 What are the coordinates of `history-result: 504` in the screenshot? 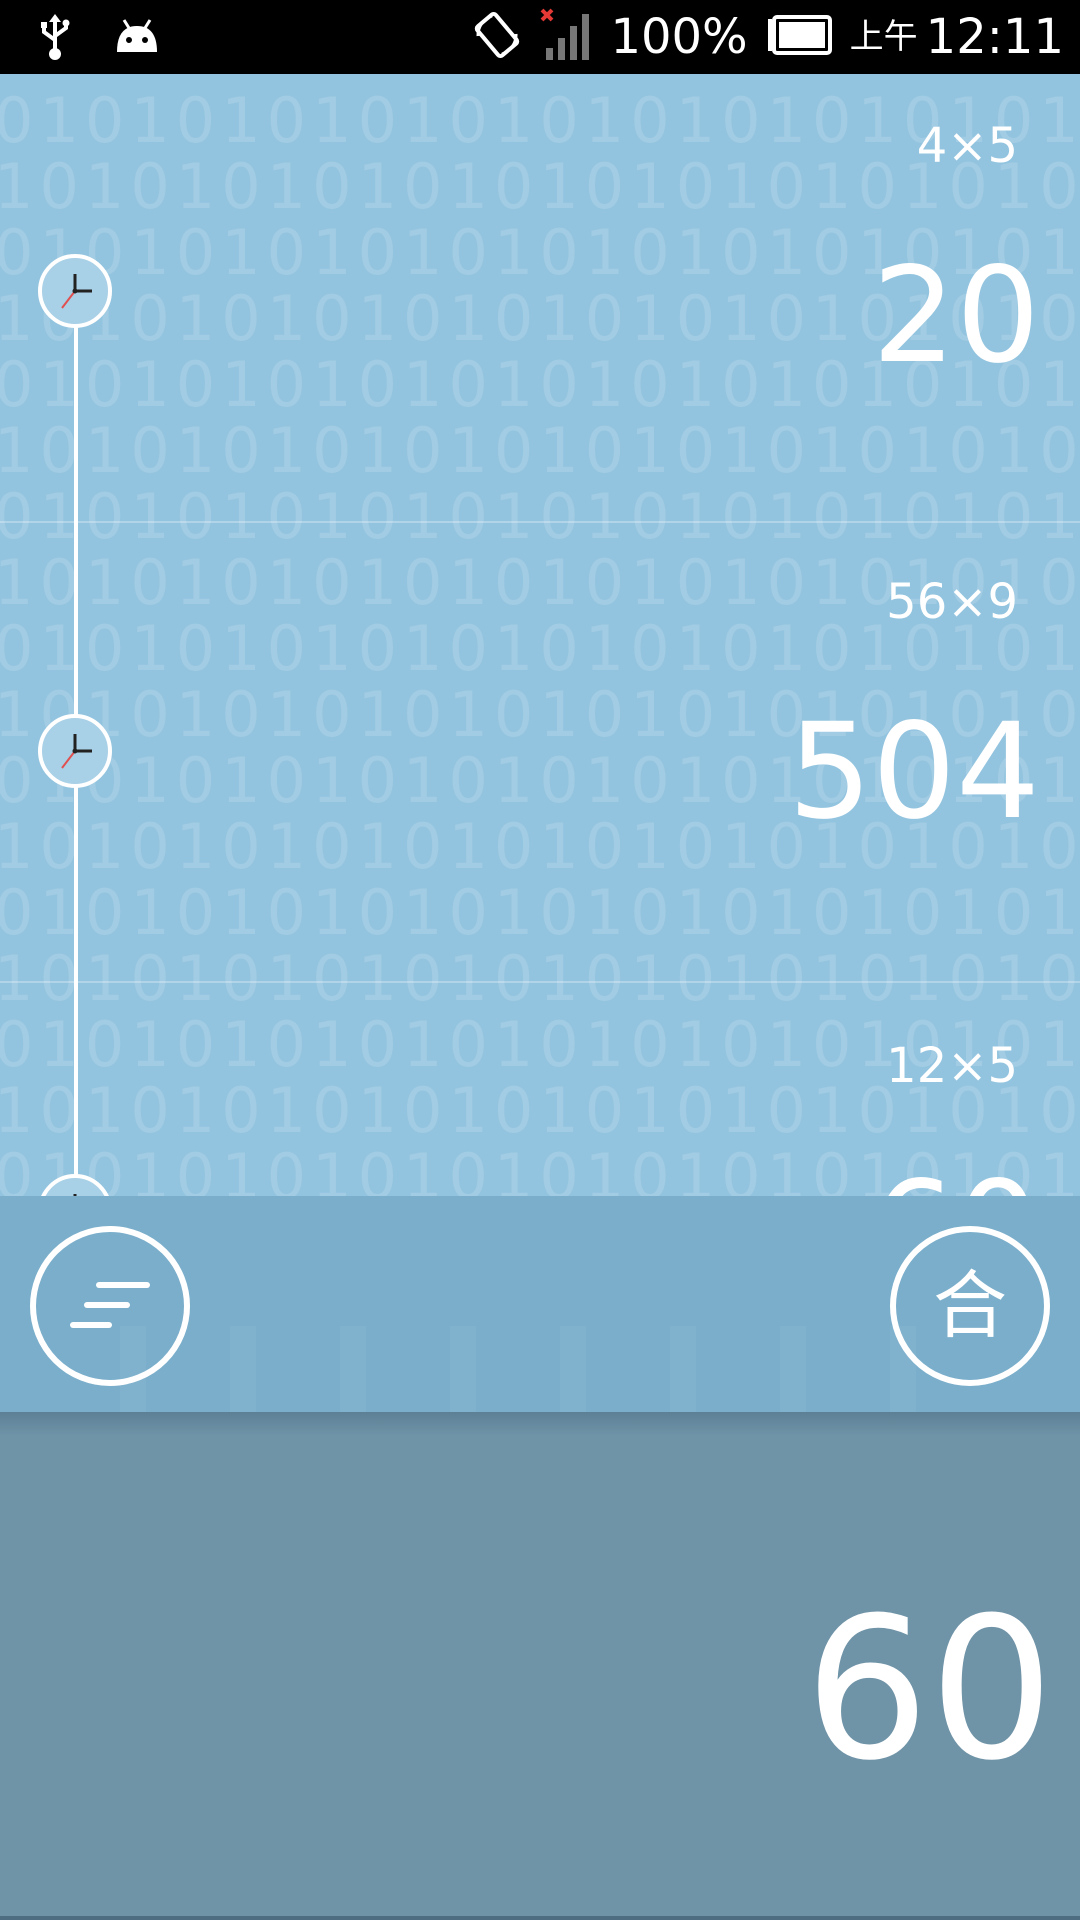 It's located at (914, 772).